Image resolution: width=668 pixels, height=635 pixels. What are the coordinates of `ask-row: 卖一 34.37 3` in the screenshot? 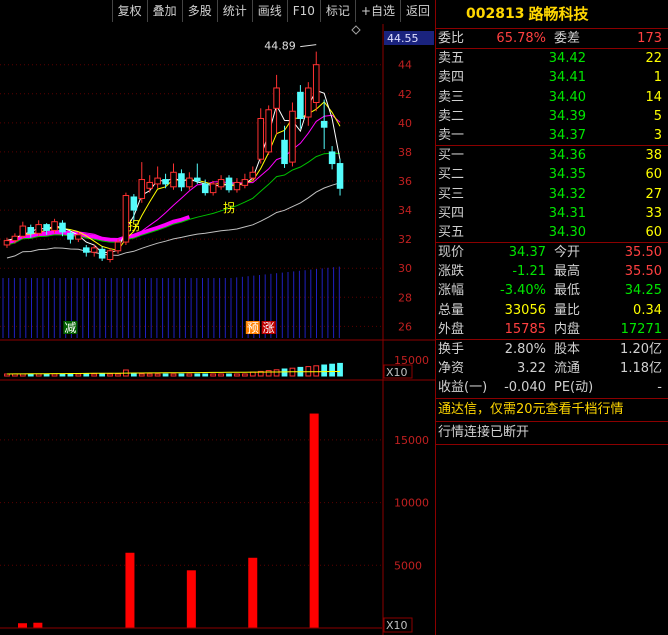 It's located at (552, 135).